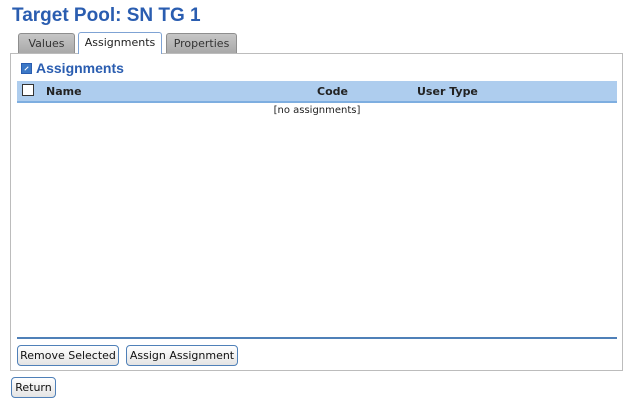 Image resolution: width=641 pixels, height=404 pixels. I want to click on page-title: Target Pool: SN TG 1, so click(106, 15).